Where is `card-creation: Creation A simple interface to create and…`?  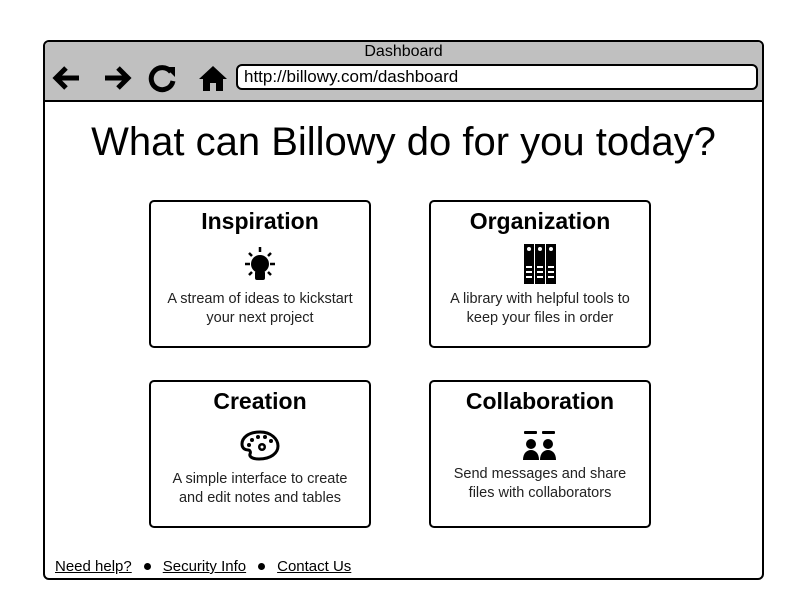
card-creation: Creation A simple interface to create and… is located at coordinates (260, 454).